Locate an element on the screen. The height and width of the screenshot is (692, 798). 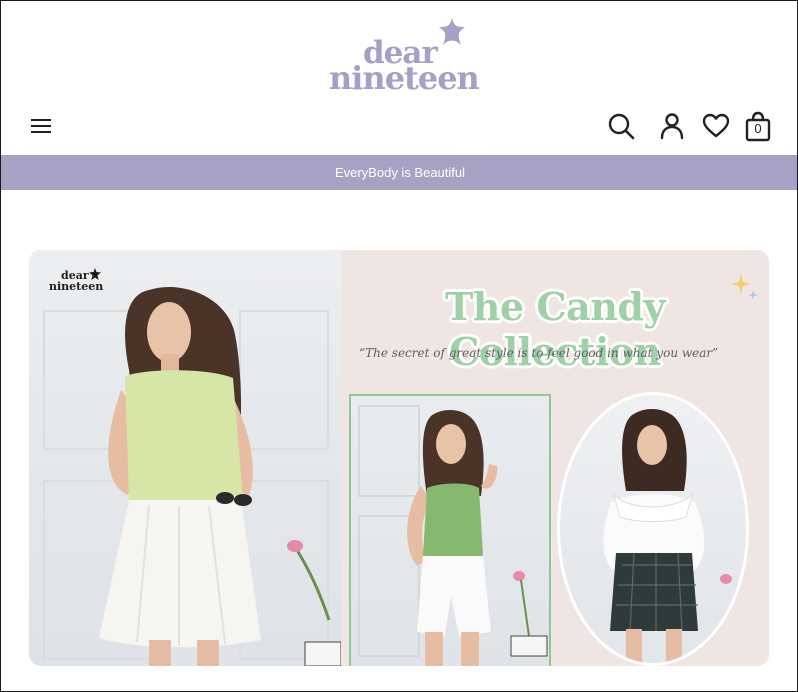
model-photo-tweed-skirt is located at coordinates (653, 529).